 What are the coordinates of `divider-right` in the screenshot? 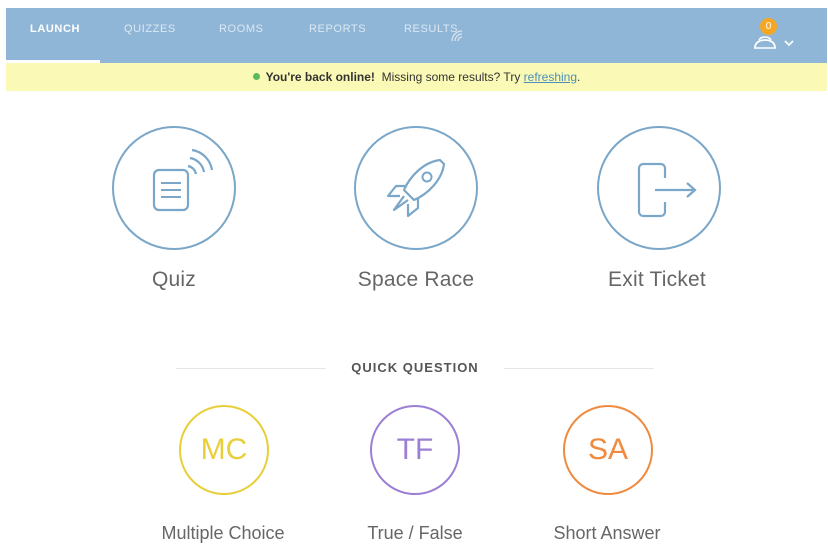 It's located at (579, 368).